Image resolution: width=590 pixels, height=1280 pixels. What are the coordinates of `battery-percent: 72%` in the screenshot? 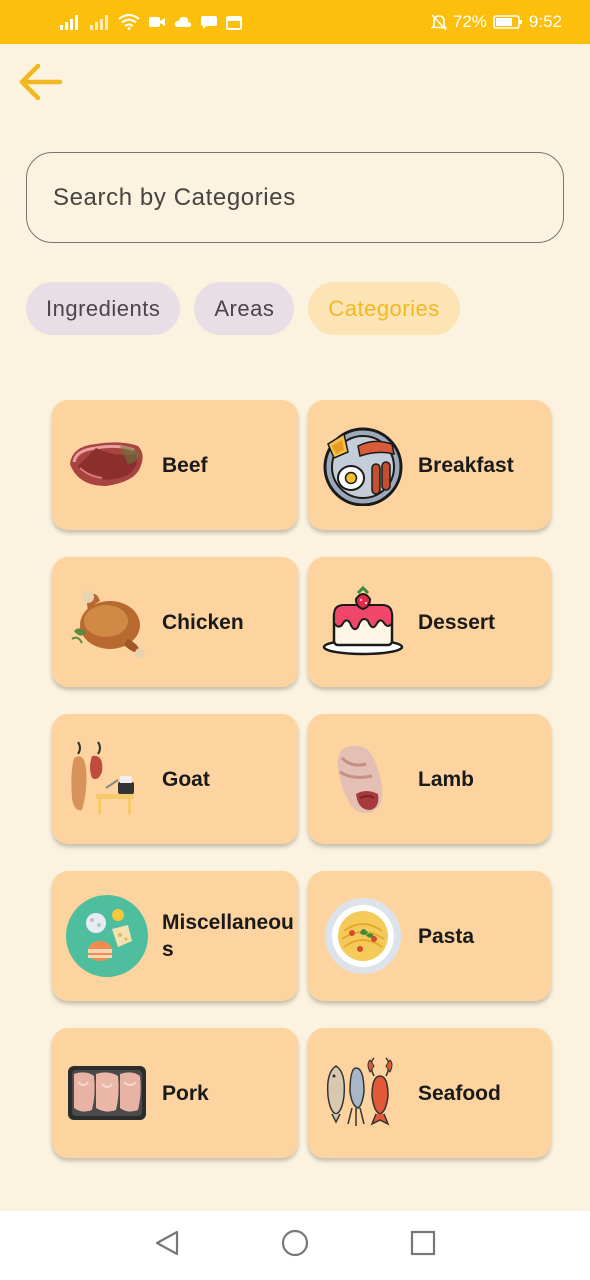 It's located at (469, 21).